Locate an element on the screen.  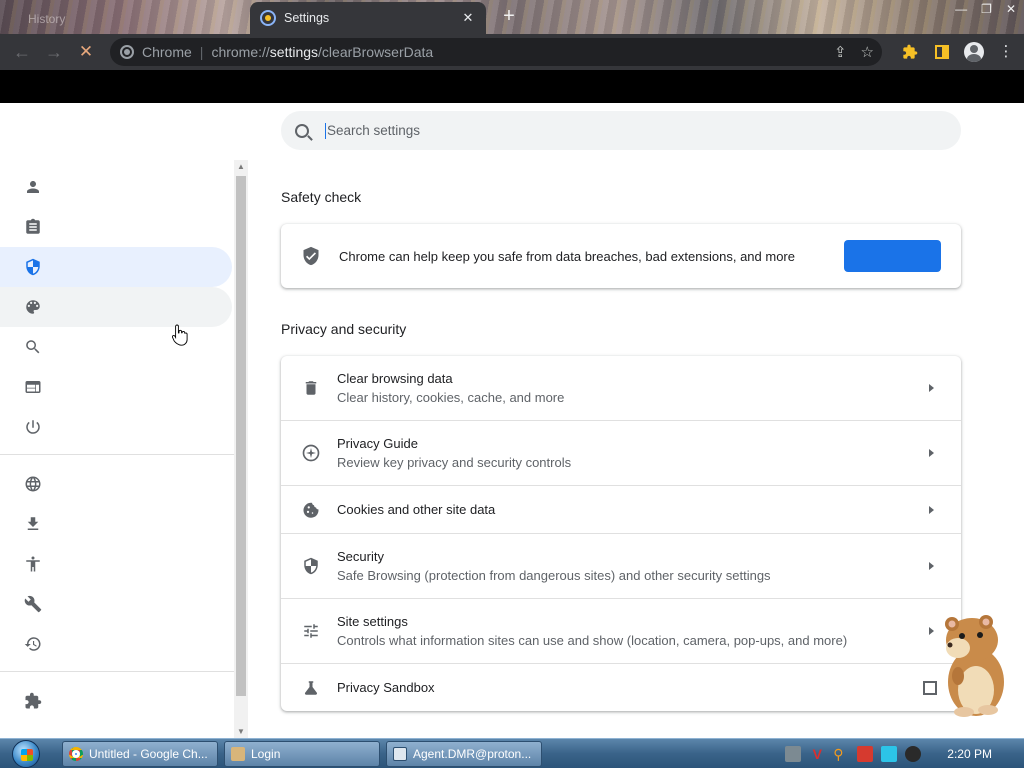
new-tab-button: + is located at coordinates (509, 17).